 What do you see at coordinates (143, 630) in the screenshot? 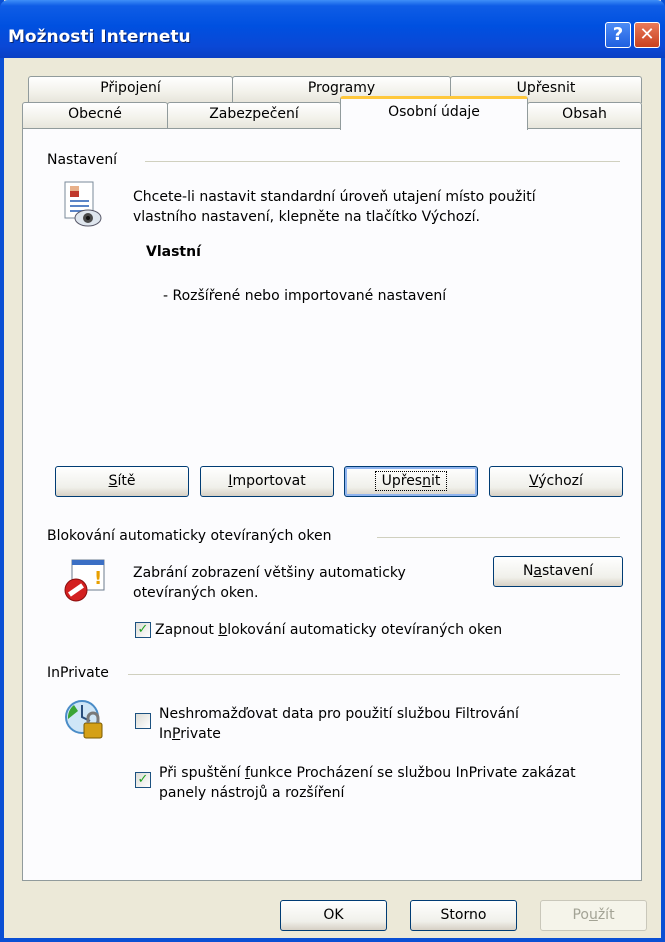
I see `popup-blocker-checkbox: ✓` at bounding box center [143, 630].